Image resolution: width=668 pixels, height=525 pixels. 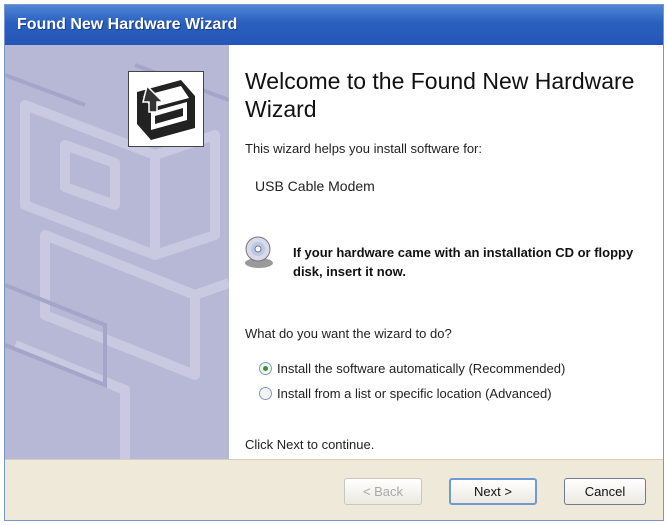 What do you see at coordinates (259, 252) in the screenshot?
I see `cd-icon` at bounding box center [259, 252].